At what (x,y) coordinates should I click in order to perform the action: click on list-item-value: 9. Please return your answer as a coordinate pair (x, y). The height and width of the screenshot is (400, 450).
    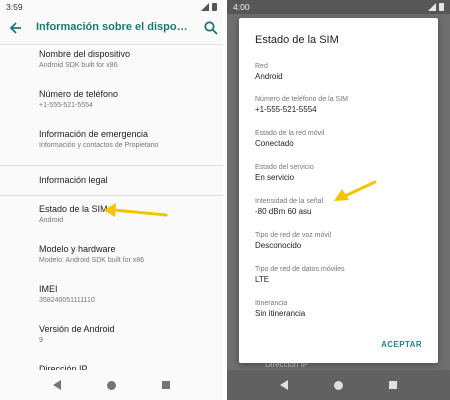
    Looking at the image, I should click on (41, 340).